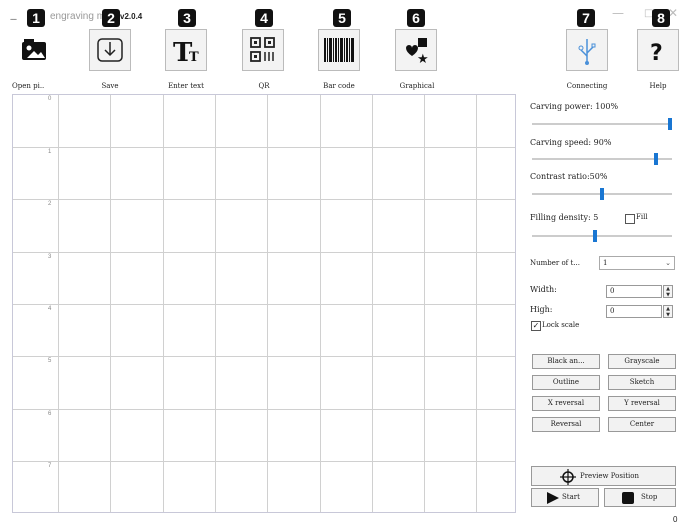  Describe the element at coordinates (637, 263) in the screenshot. I see `number-of-times-select: 1 ⌄` at that location.